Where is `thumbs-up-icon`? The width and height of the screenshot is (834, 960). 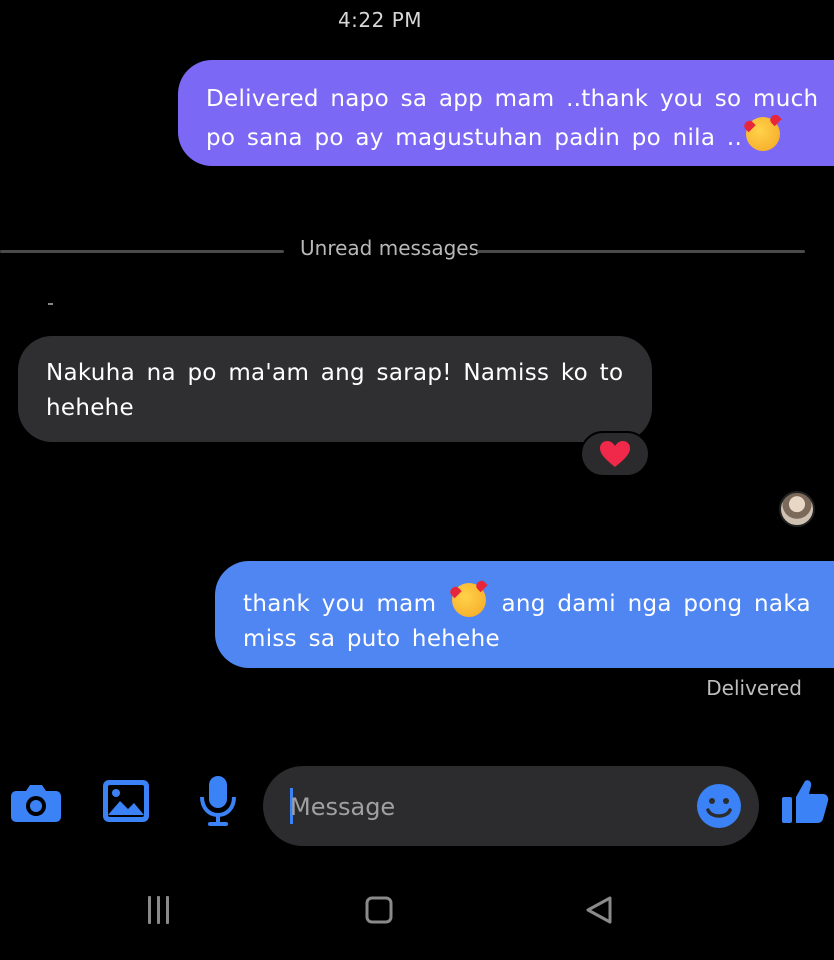
thumbs-up-icon is located at coordinates (805, 801).